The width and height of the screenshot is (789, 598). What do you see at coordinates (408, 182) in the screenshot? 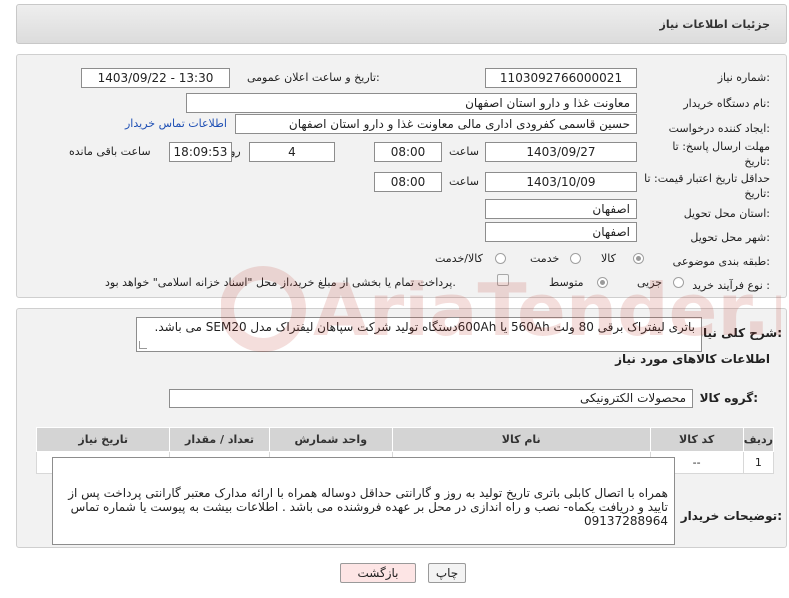
I see `validity-time-field: 08:00` at bounding box center [408, 182].